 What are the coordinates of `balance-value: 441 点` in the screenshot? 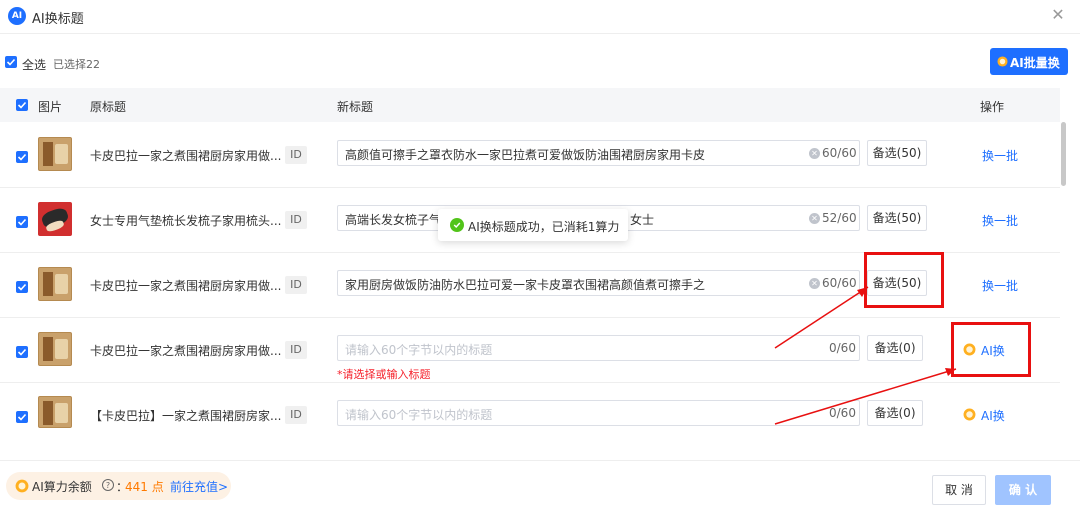 It's located at (144, 487).